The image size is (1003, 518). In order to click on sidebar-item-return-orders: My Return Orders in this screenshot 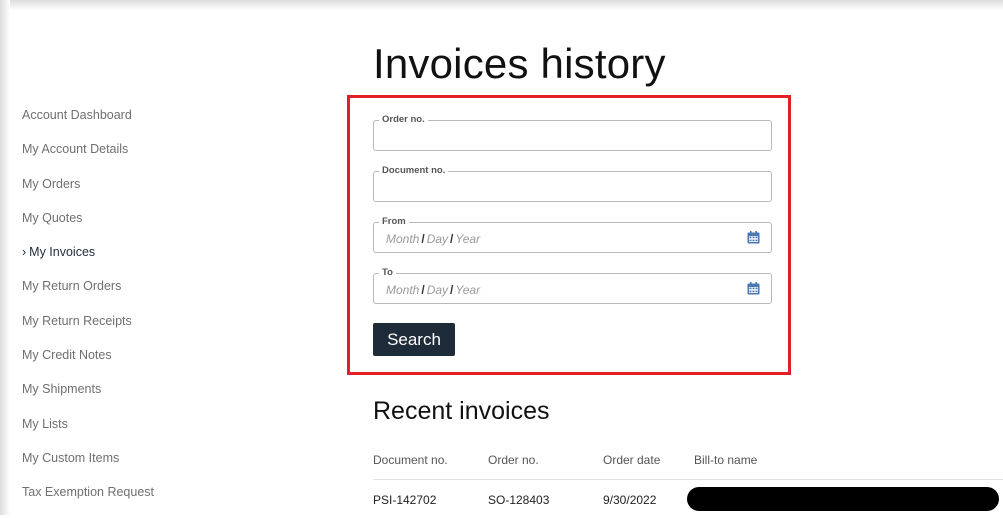, I will do `click(122, 294)`.